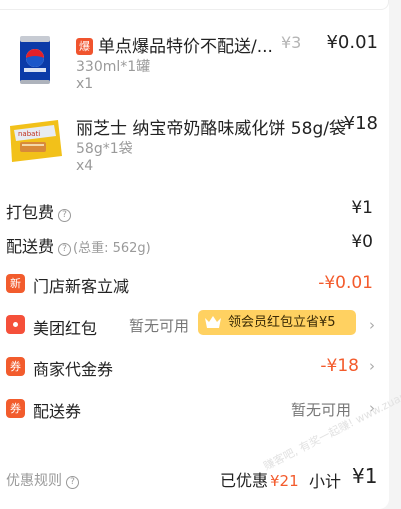 This screenshot has height=509, width=401. Describe the element at coordinates (84, 46) in the screenshot. I see `hot-badge: 爆` at that location.